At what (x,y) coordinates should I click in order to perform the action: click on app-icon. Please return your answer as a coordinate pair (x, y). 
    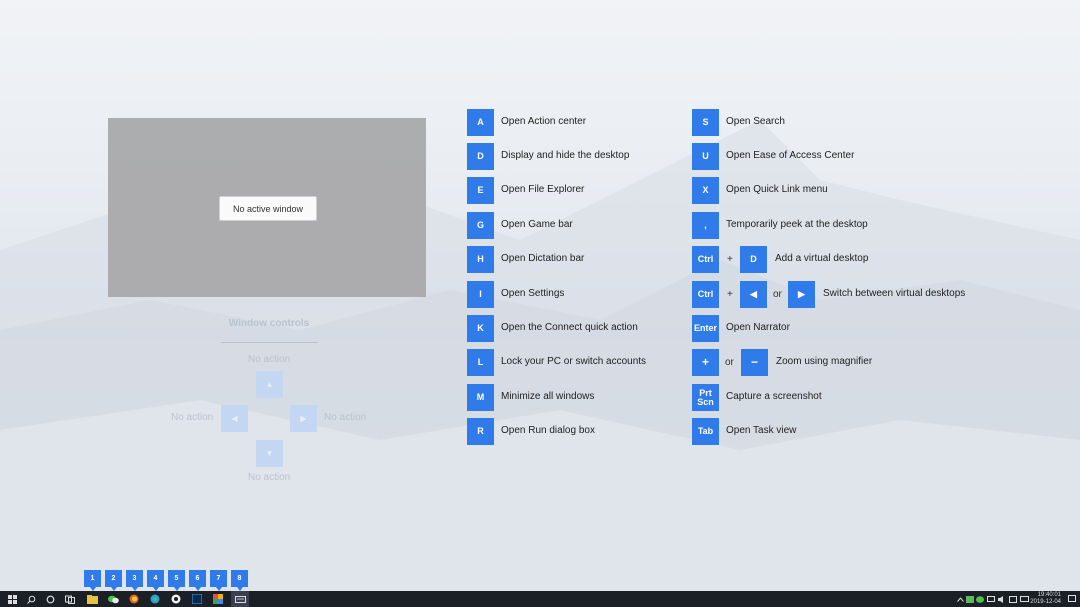
    Looking at the image, I should click on (218, 599).